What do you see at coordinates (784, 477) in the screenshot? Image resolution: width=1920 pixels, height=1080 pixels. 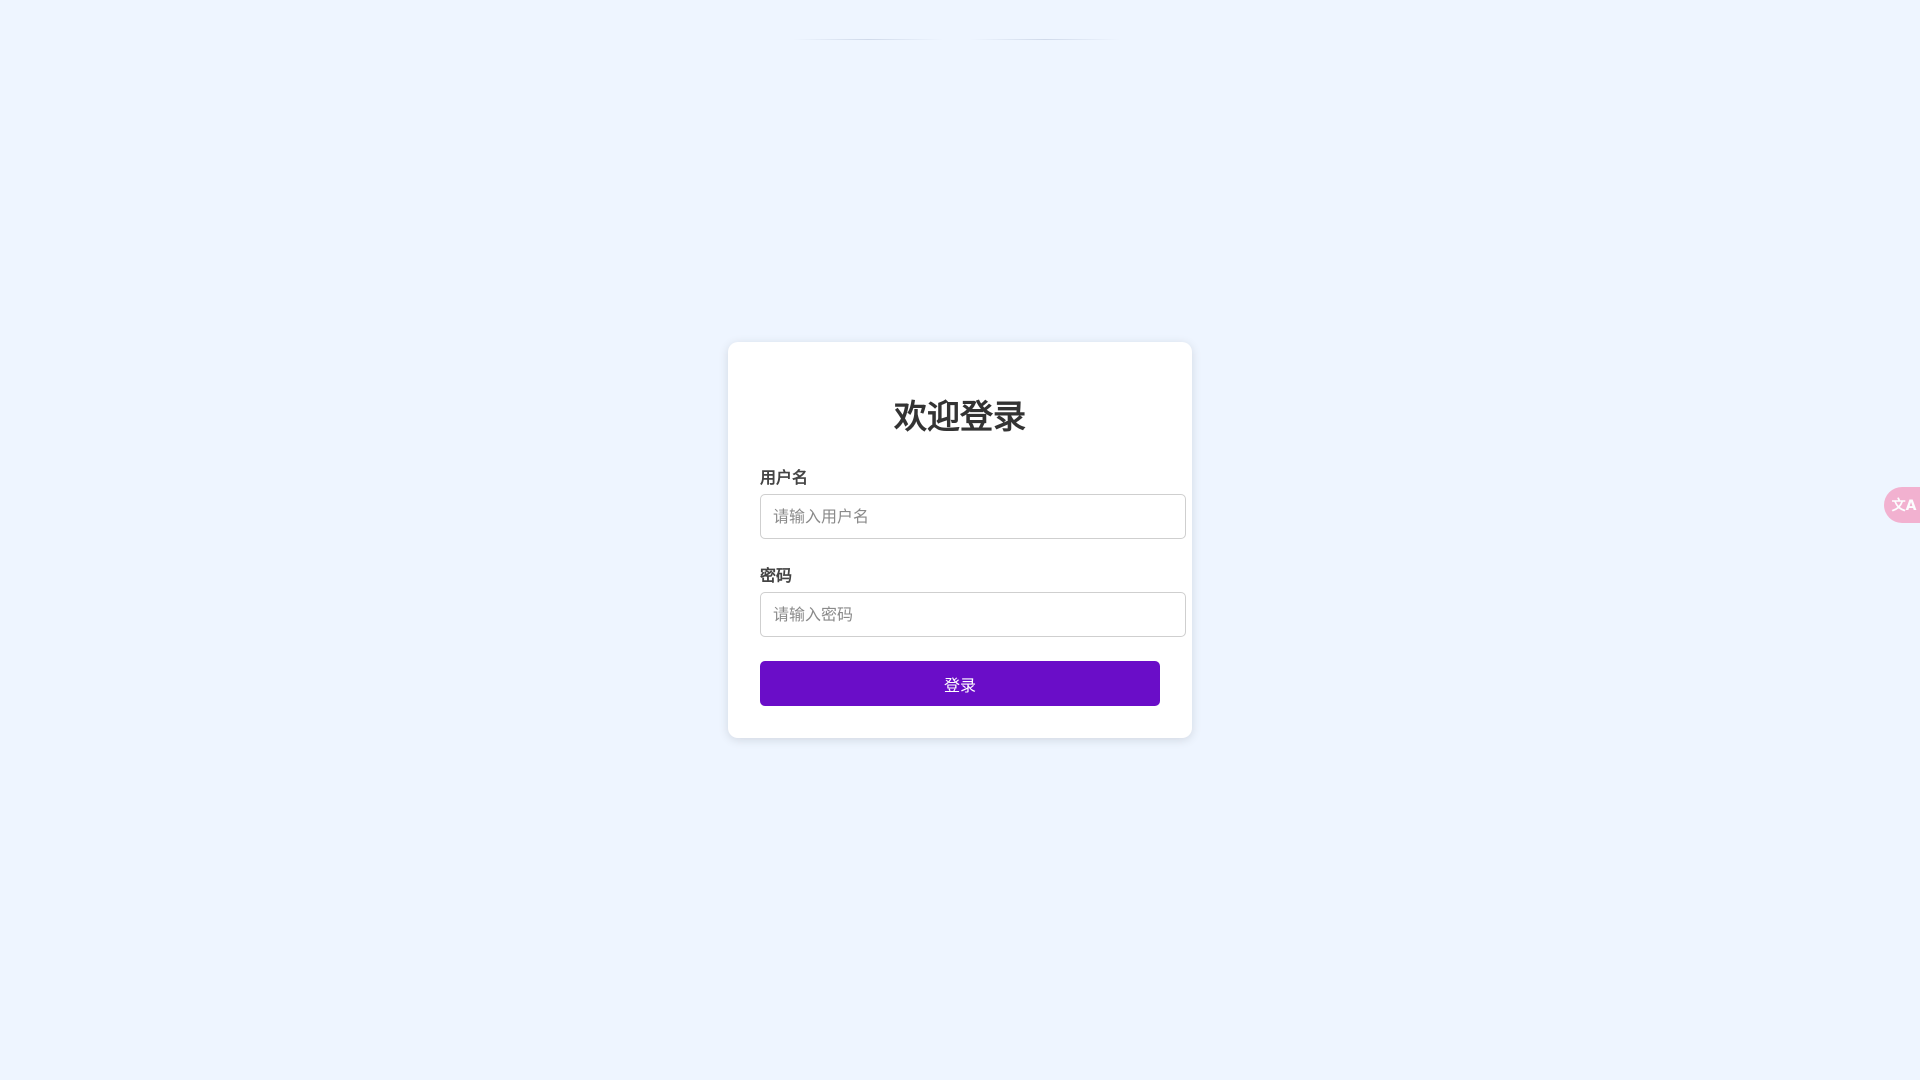 I see `username-label: 用户名` at bounding box center [784, 477].